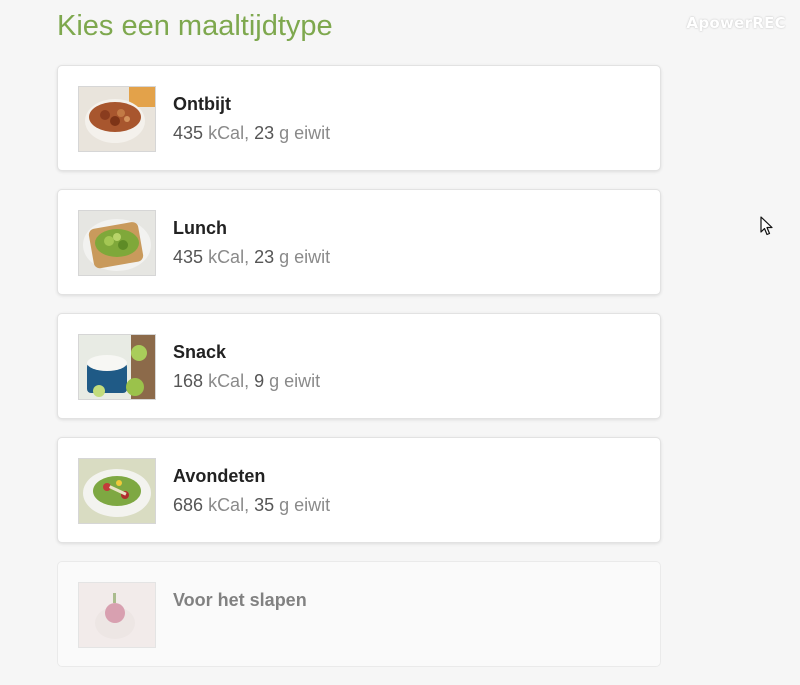  What do you see at coordinates (359, 490) in the screenshot?
I see `meal-card-avondeten: Avondeten 686 kCal, 35 g eiwit` at bounding box center [359, 490].